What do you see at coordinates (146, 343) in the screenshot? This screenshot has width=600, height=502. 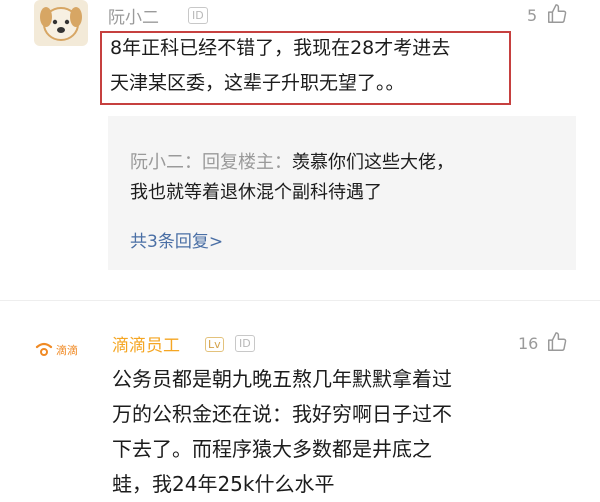 I see `comment-username: 滴滴员工` at bounding box center [146, 343].